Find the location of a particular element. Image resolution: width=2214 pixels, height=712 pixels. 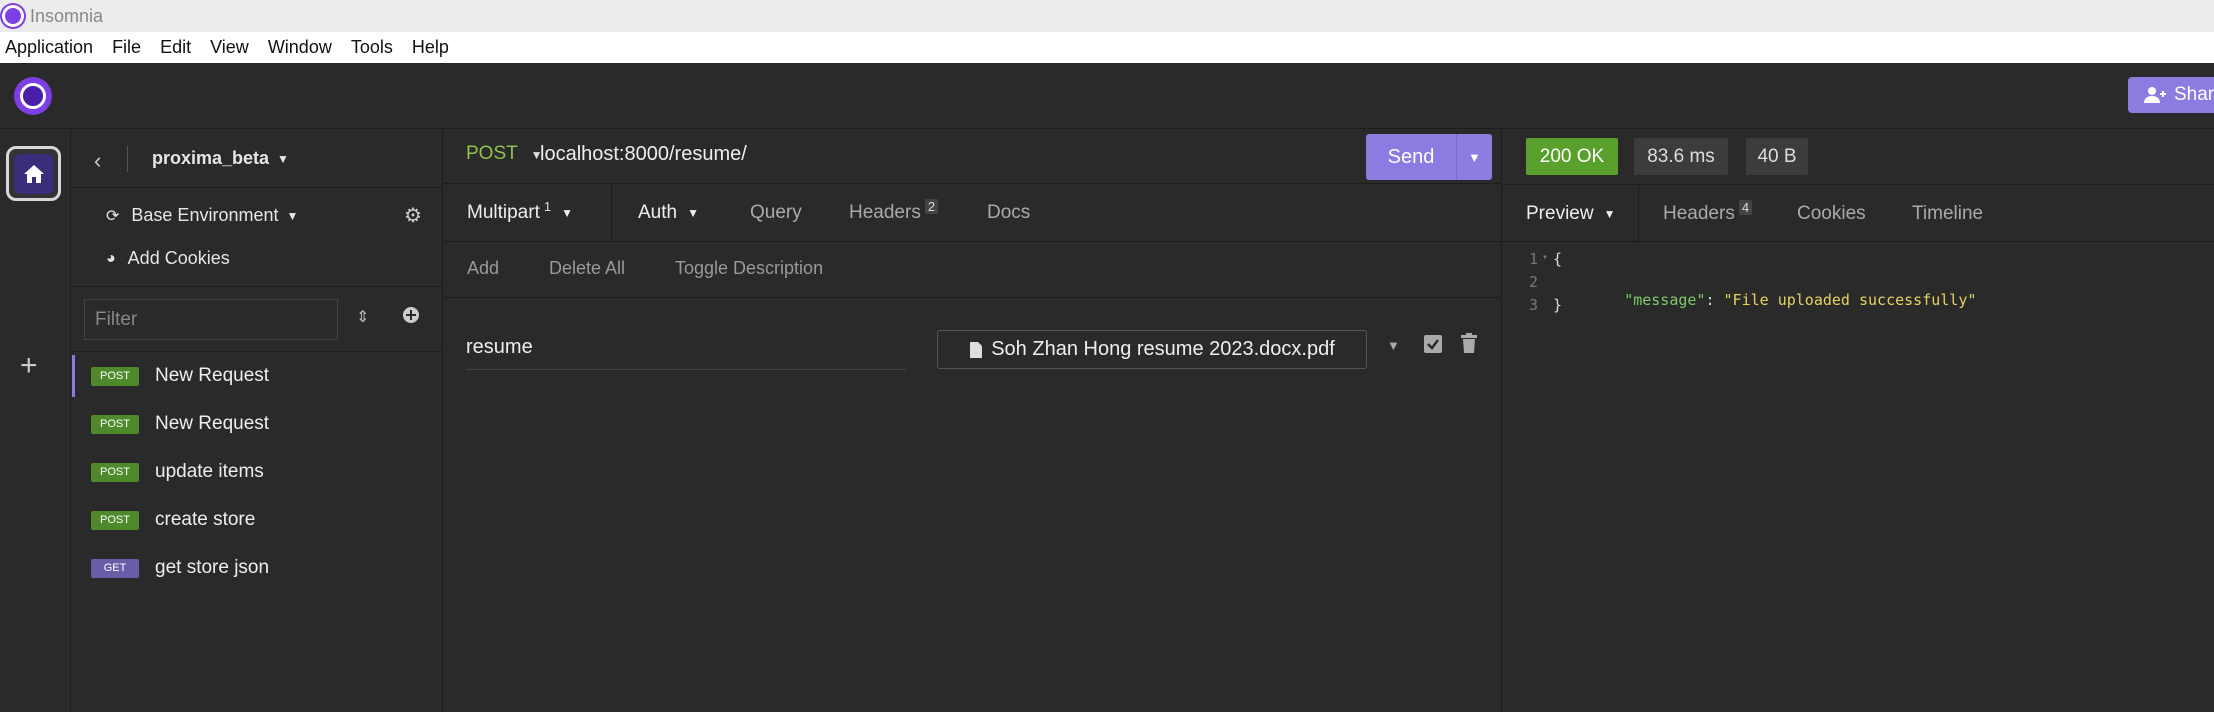

tab-response-headers: Headers 4 is located at coordinates (1708, 214).